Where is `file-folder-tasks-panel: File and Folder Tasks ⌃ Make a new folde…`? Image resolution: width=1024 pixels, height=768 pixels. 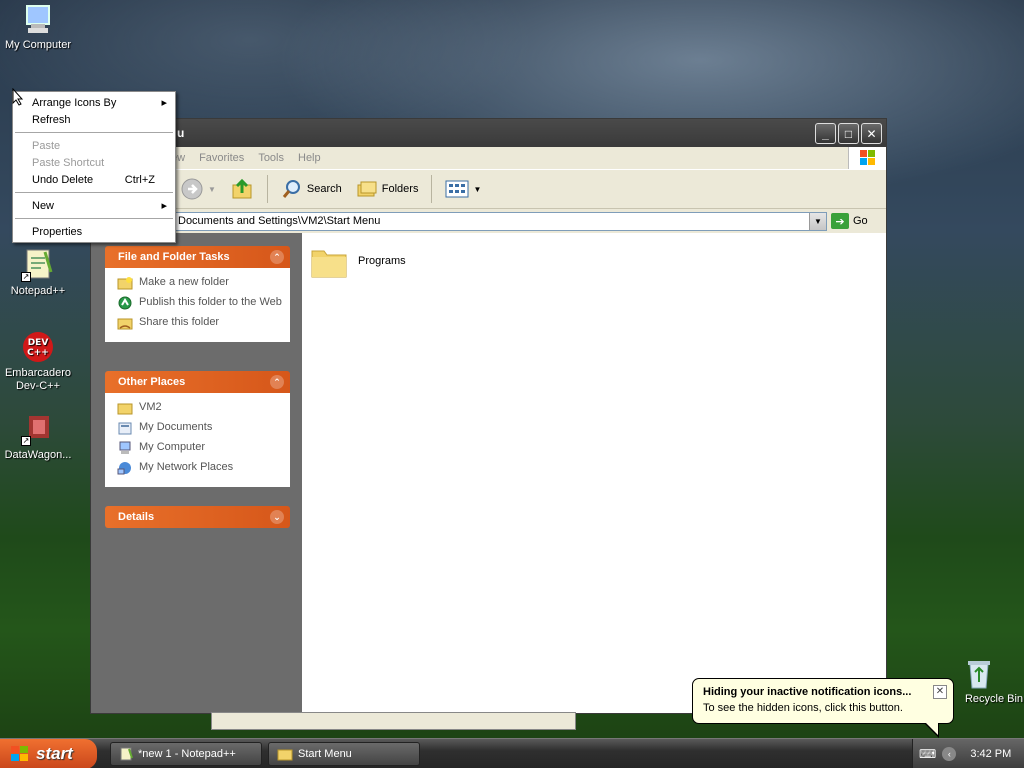 file-folder-tasks-panel: File and Folder Tasks ⌃ Make a new folde… is located at coordinates (197, 294).